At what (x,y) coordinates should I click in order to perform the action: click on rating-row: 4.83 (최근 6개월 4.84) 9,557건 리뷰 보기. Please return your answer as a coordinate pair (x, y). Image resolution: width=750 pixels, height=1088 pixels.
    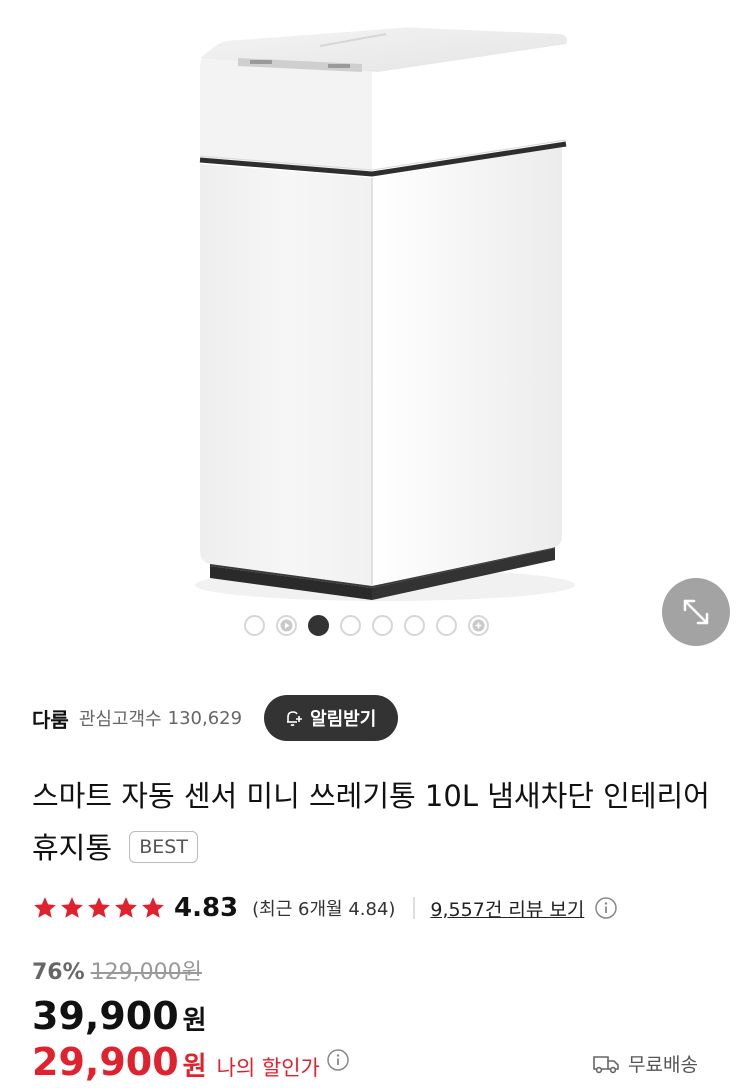
    Looking at the image, I should click on (325, 908).